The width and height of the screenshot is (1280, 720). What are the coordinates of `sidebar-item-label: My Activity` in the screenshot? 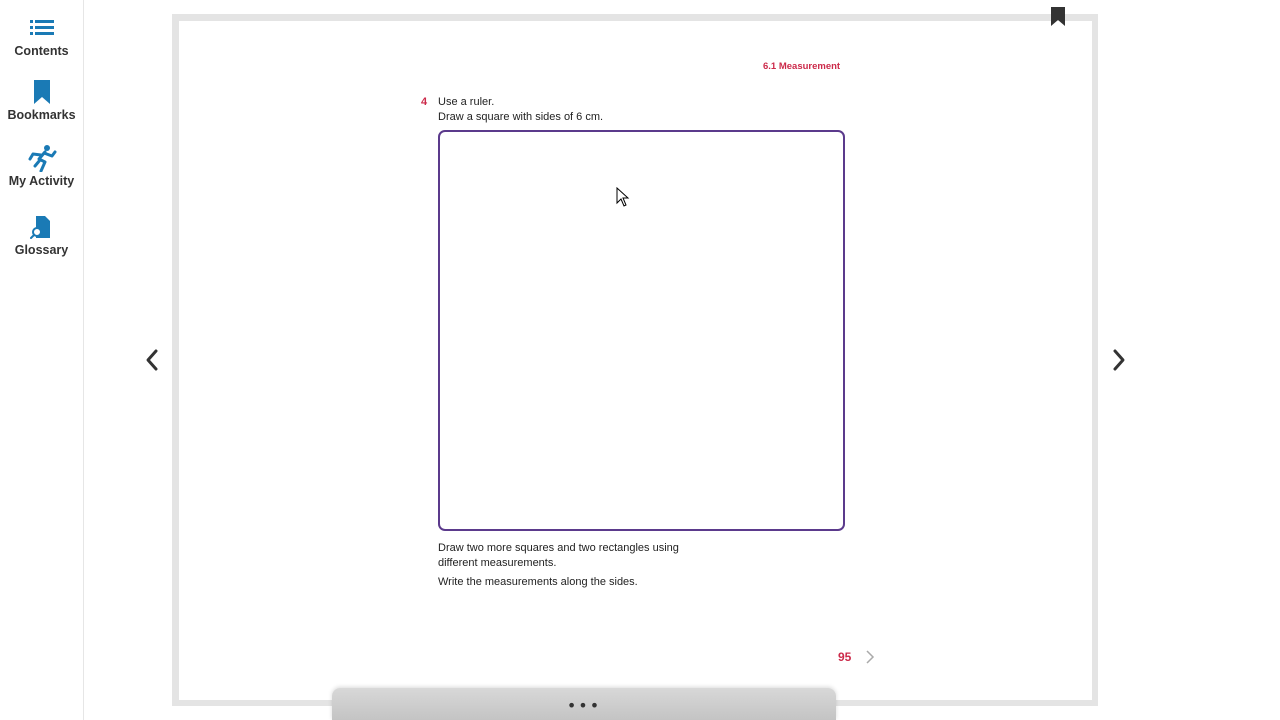 It's located at (41, 181).